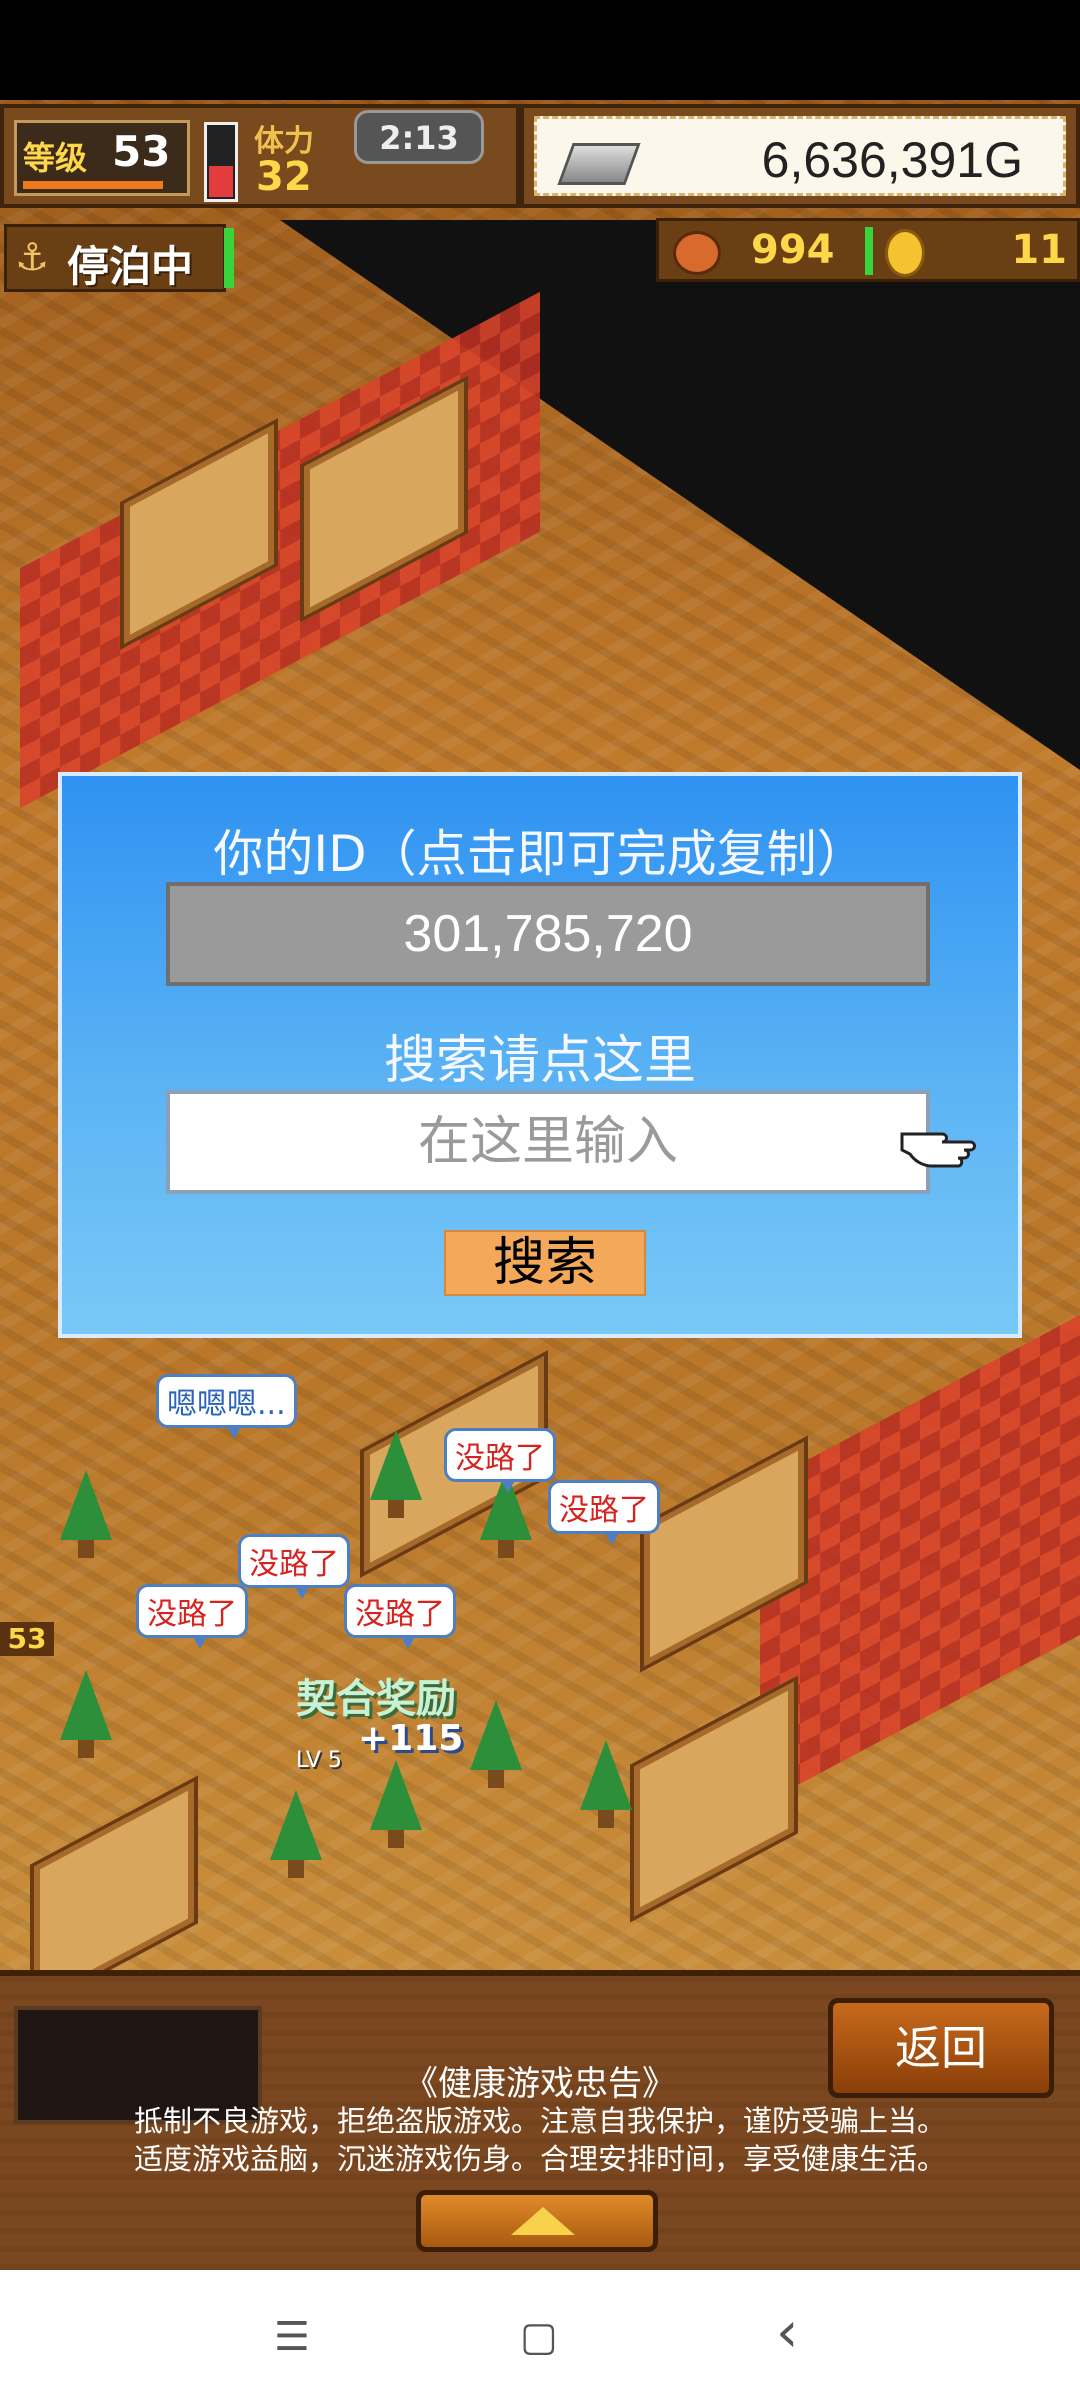  I want to click on character-level-tag: LV 5, so click(319, 1760).